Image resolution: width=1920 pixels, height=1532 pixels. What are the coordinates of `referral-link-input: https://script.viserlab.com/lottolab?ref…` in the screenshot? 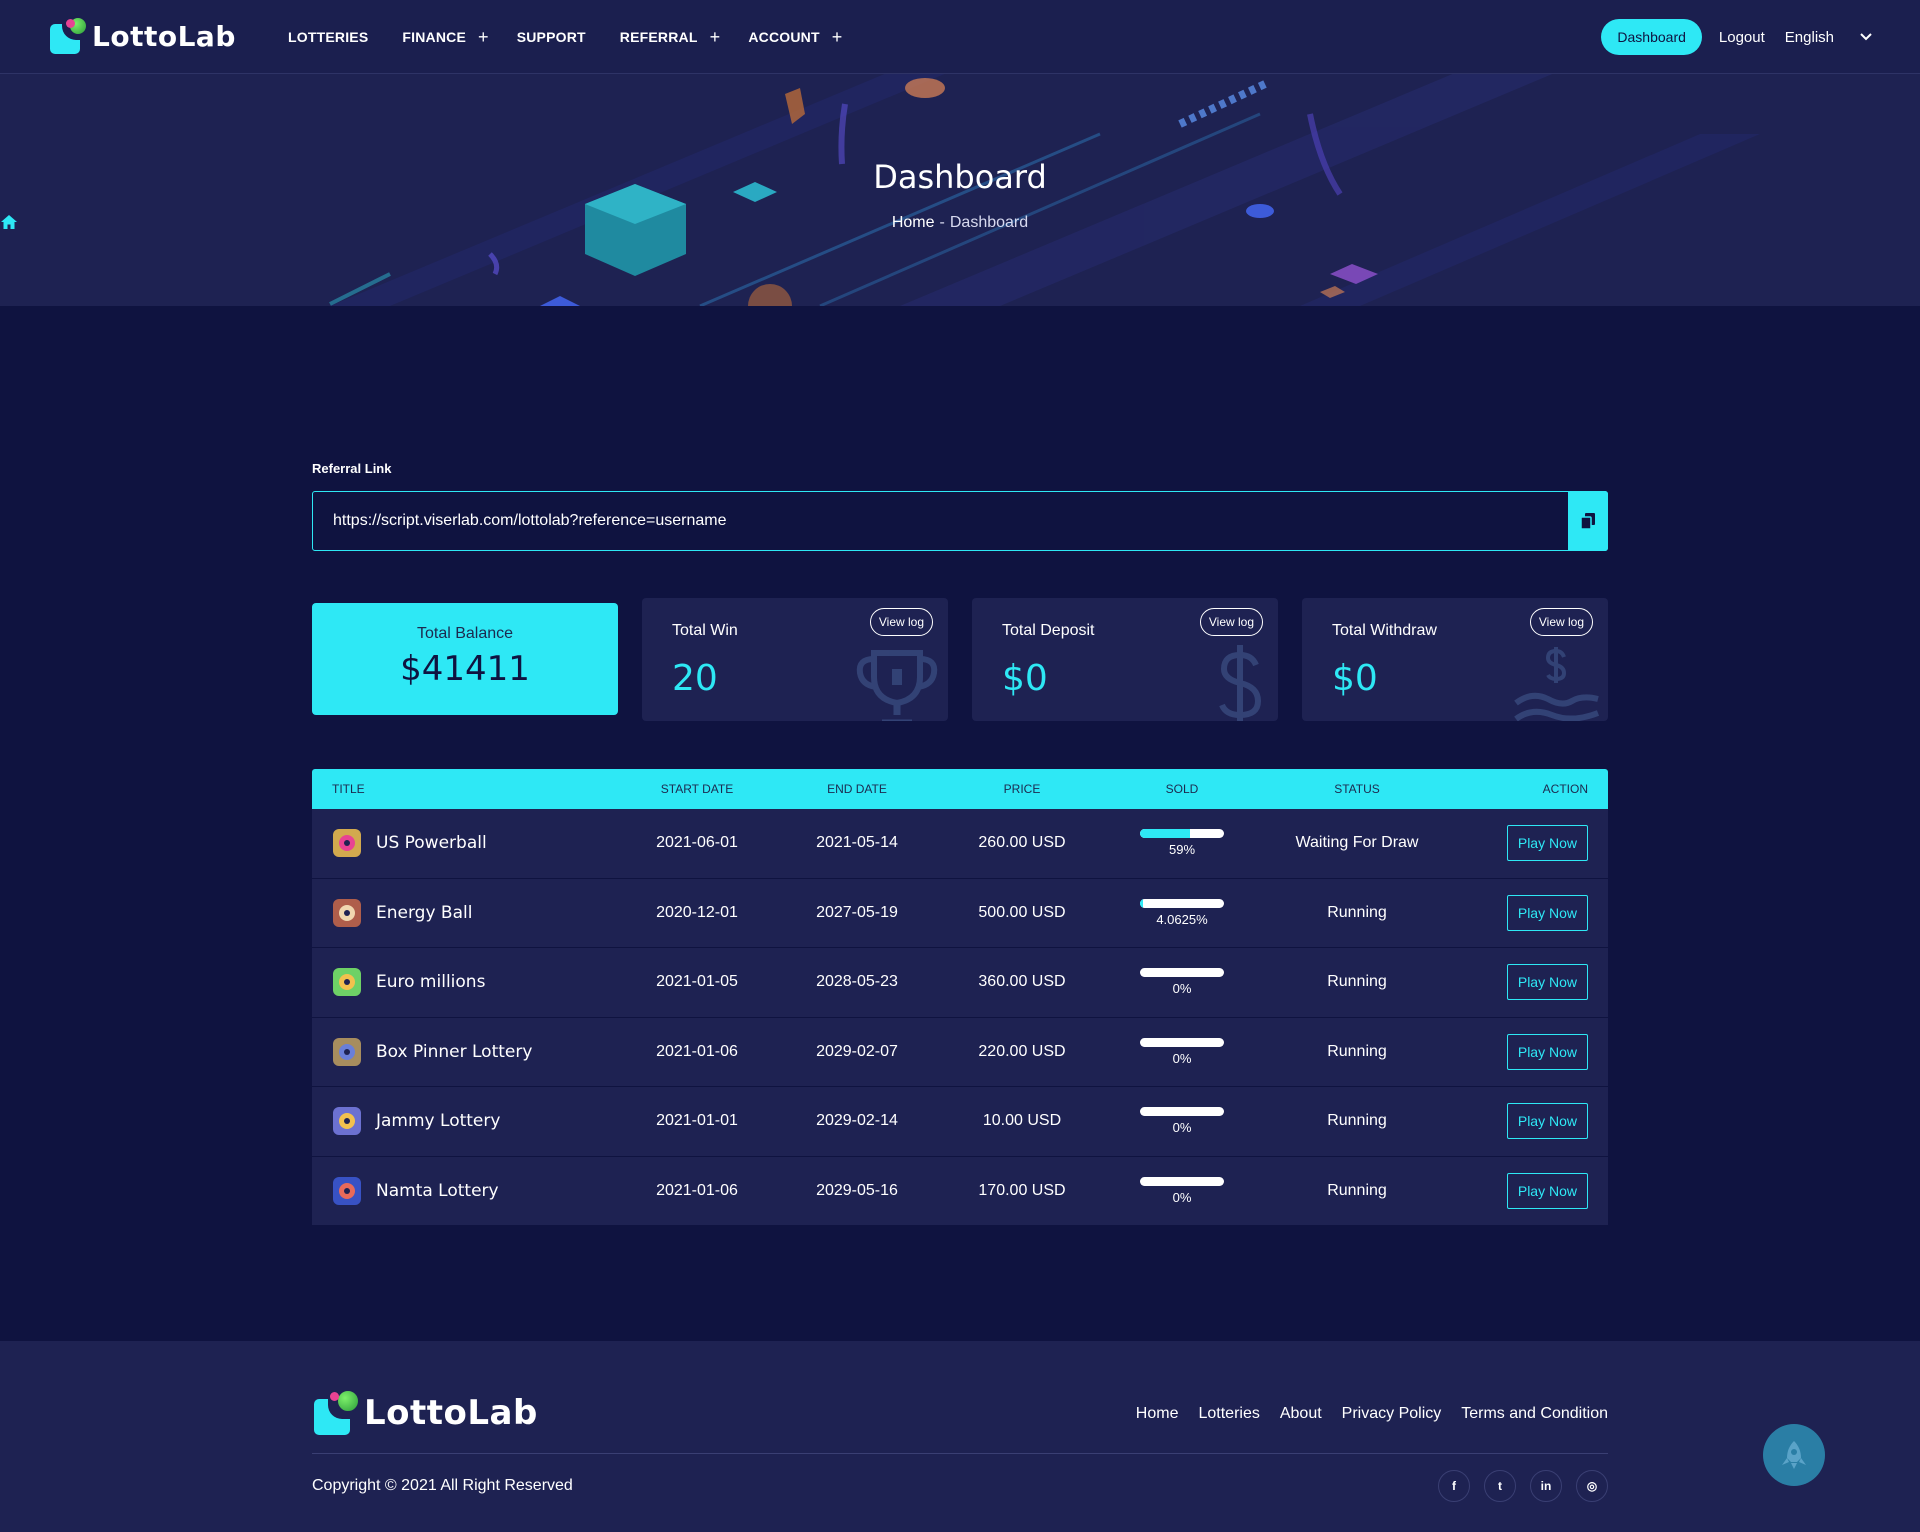 It's located at (530, 521).